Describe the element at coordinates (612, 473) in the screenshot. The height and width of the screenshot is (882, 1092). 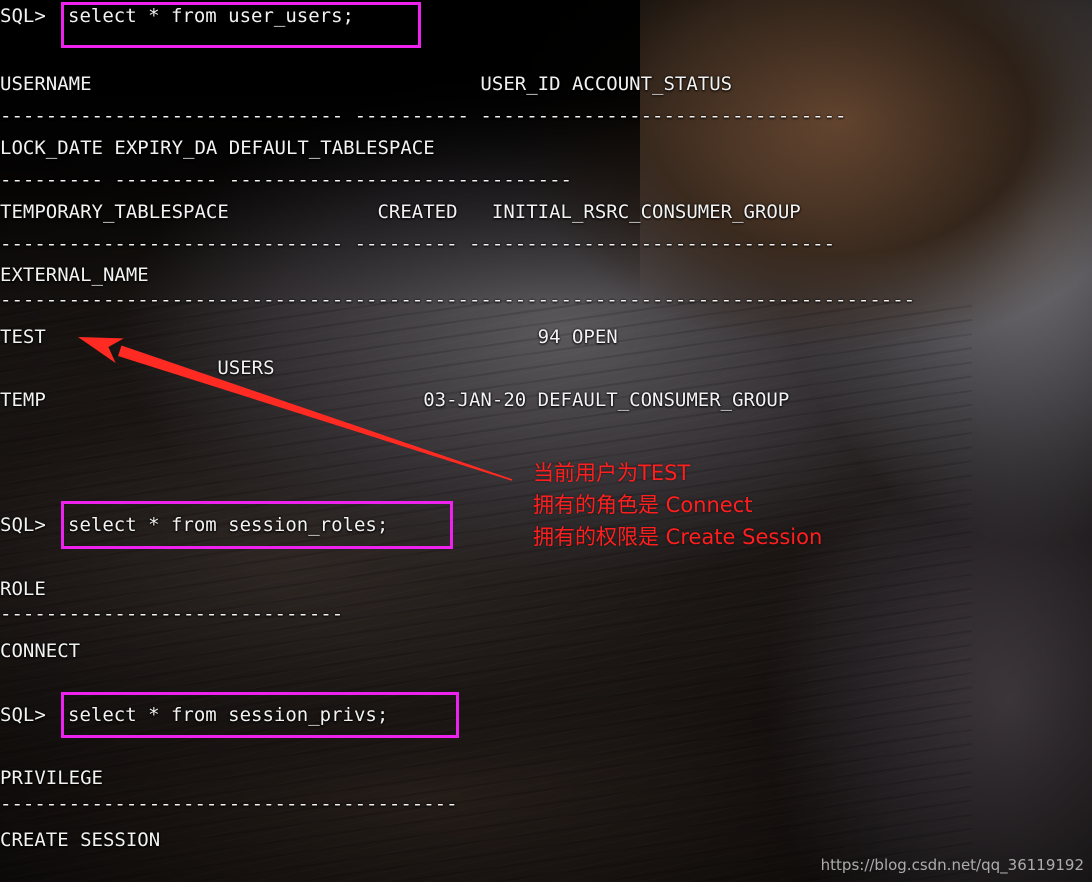
I see `annotation-line-1: 当前用户为TEST` at that location.